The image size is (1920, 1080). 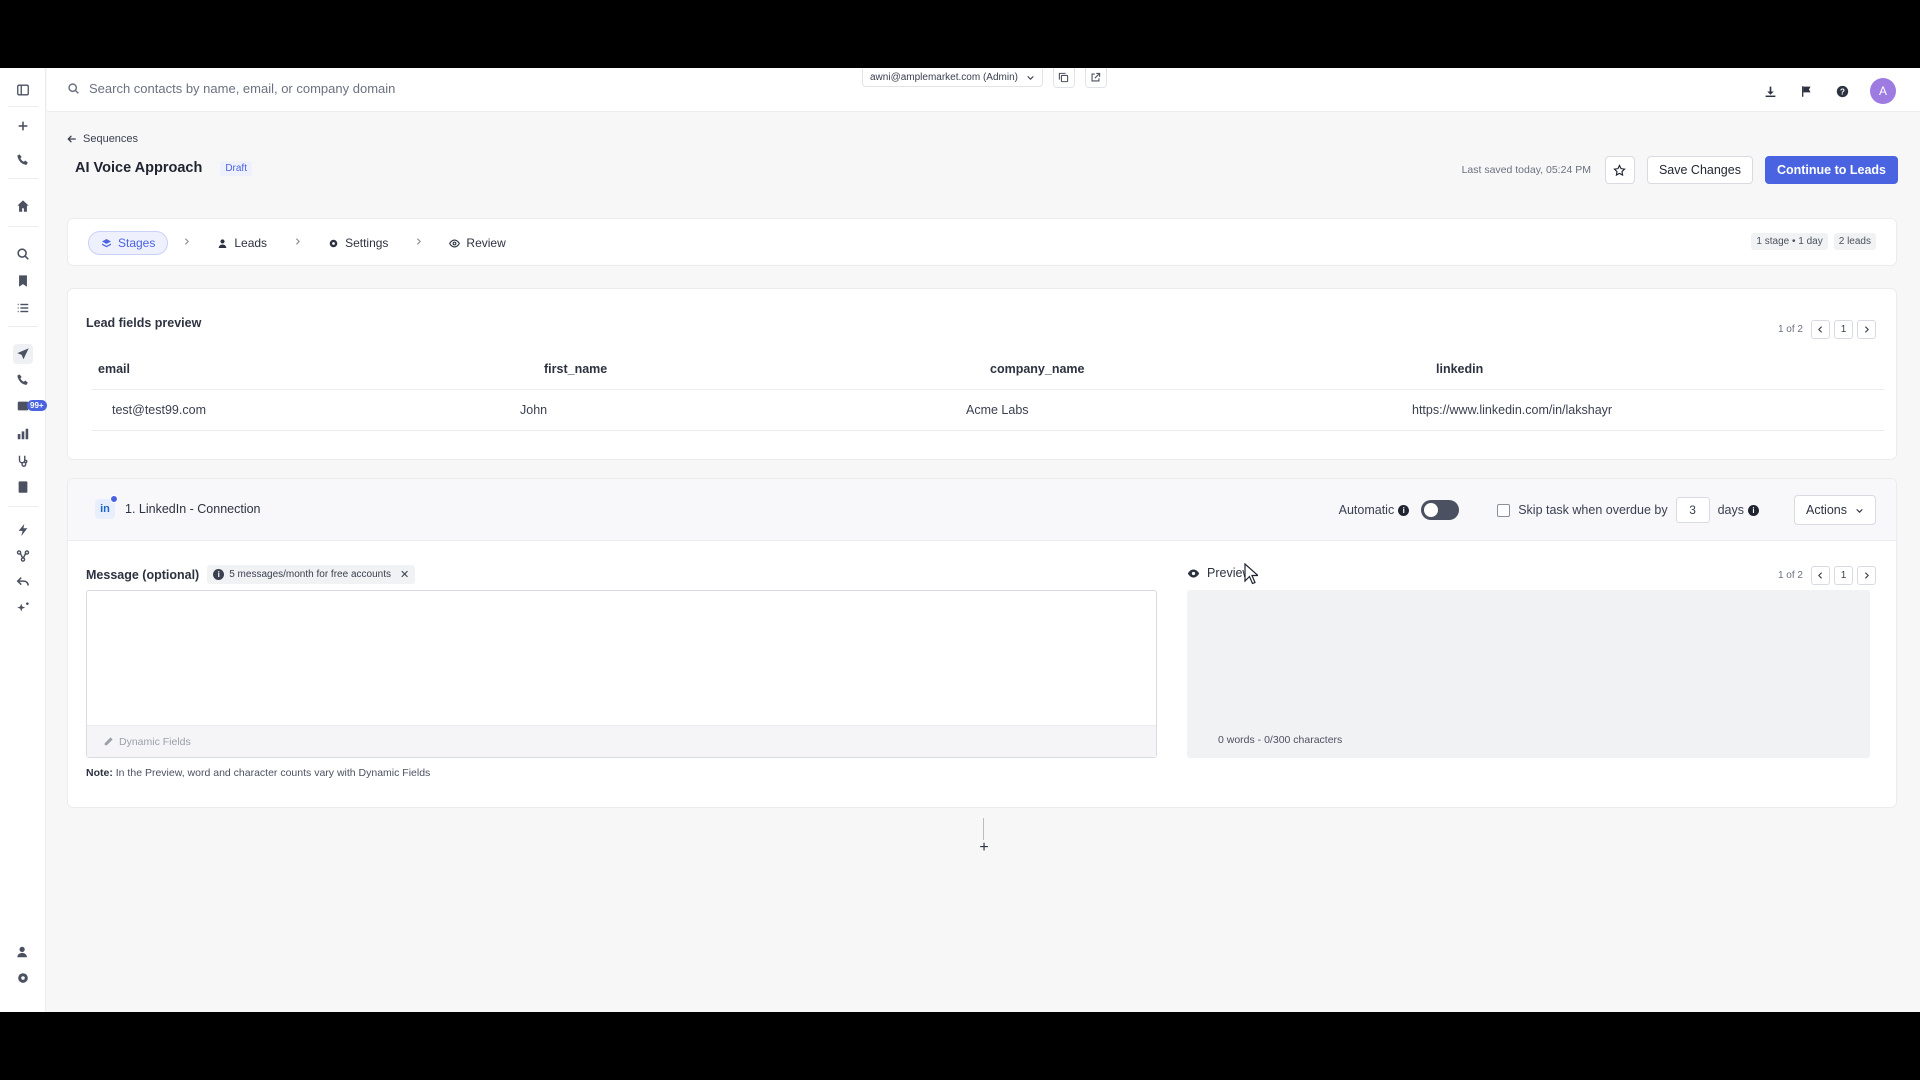 I want to click on step-tabs: Stages Leads Settings Review, so click(x=303, y=243).